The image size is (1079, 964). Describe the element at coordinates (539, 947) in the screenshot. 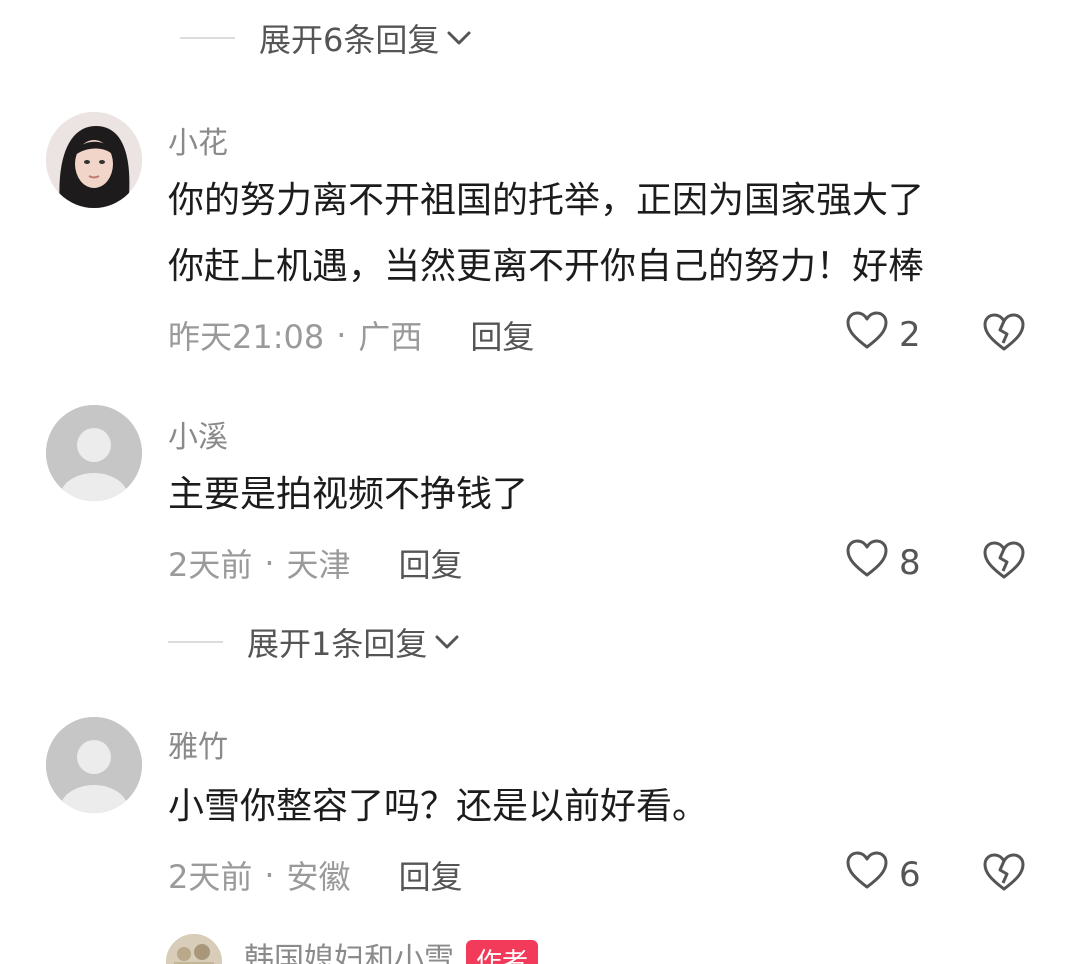

I see `partial-reply-item: 韩国媳妇和小雪 作者` at that location.